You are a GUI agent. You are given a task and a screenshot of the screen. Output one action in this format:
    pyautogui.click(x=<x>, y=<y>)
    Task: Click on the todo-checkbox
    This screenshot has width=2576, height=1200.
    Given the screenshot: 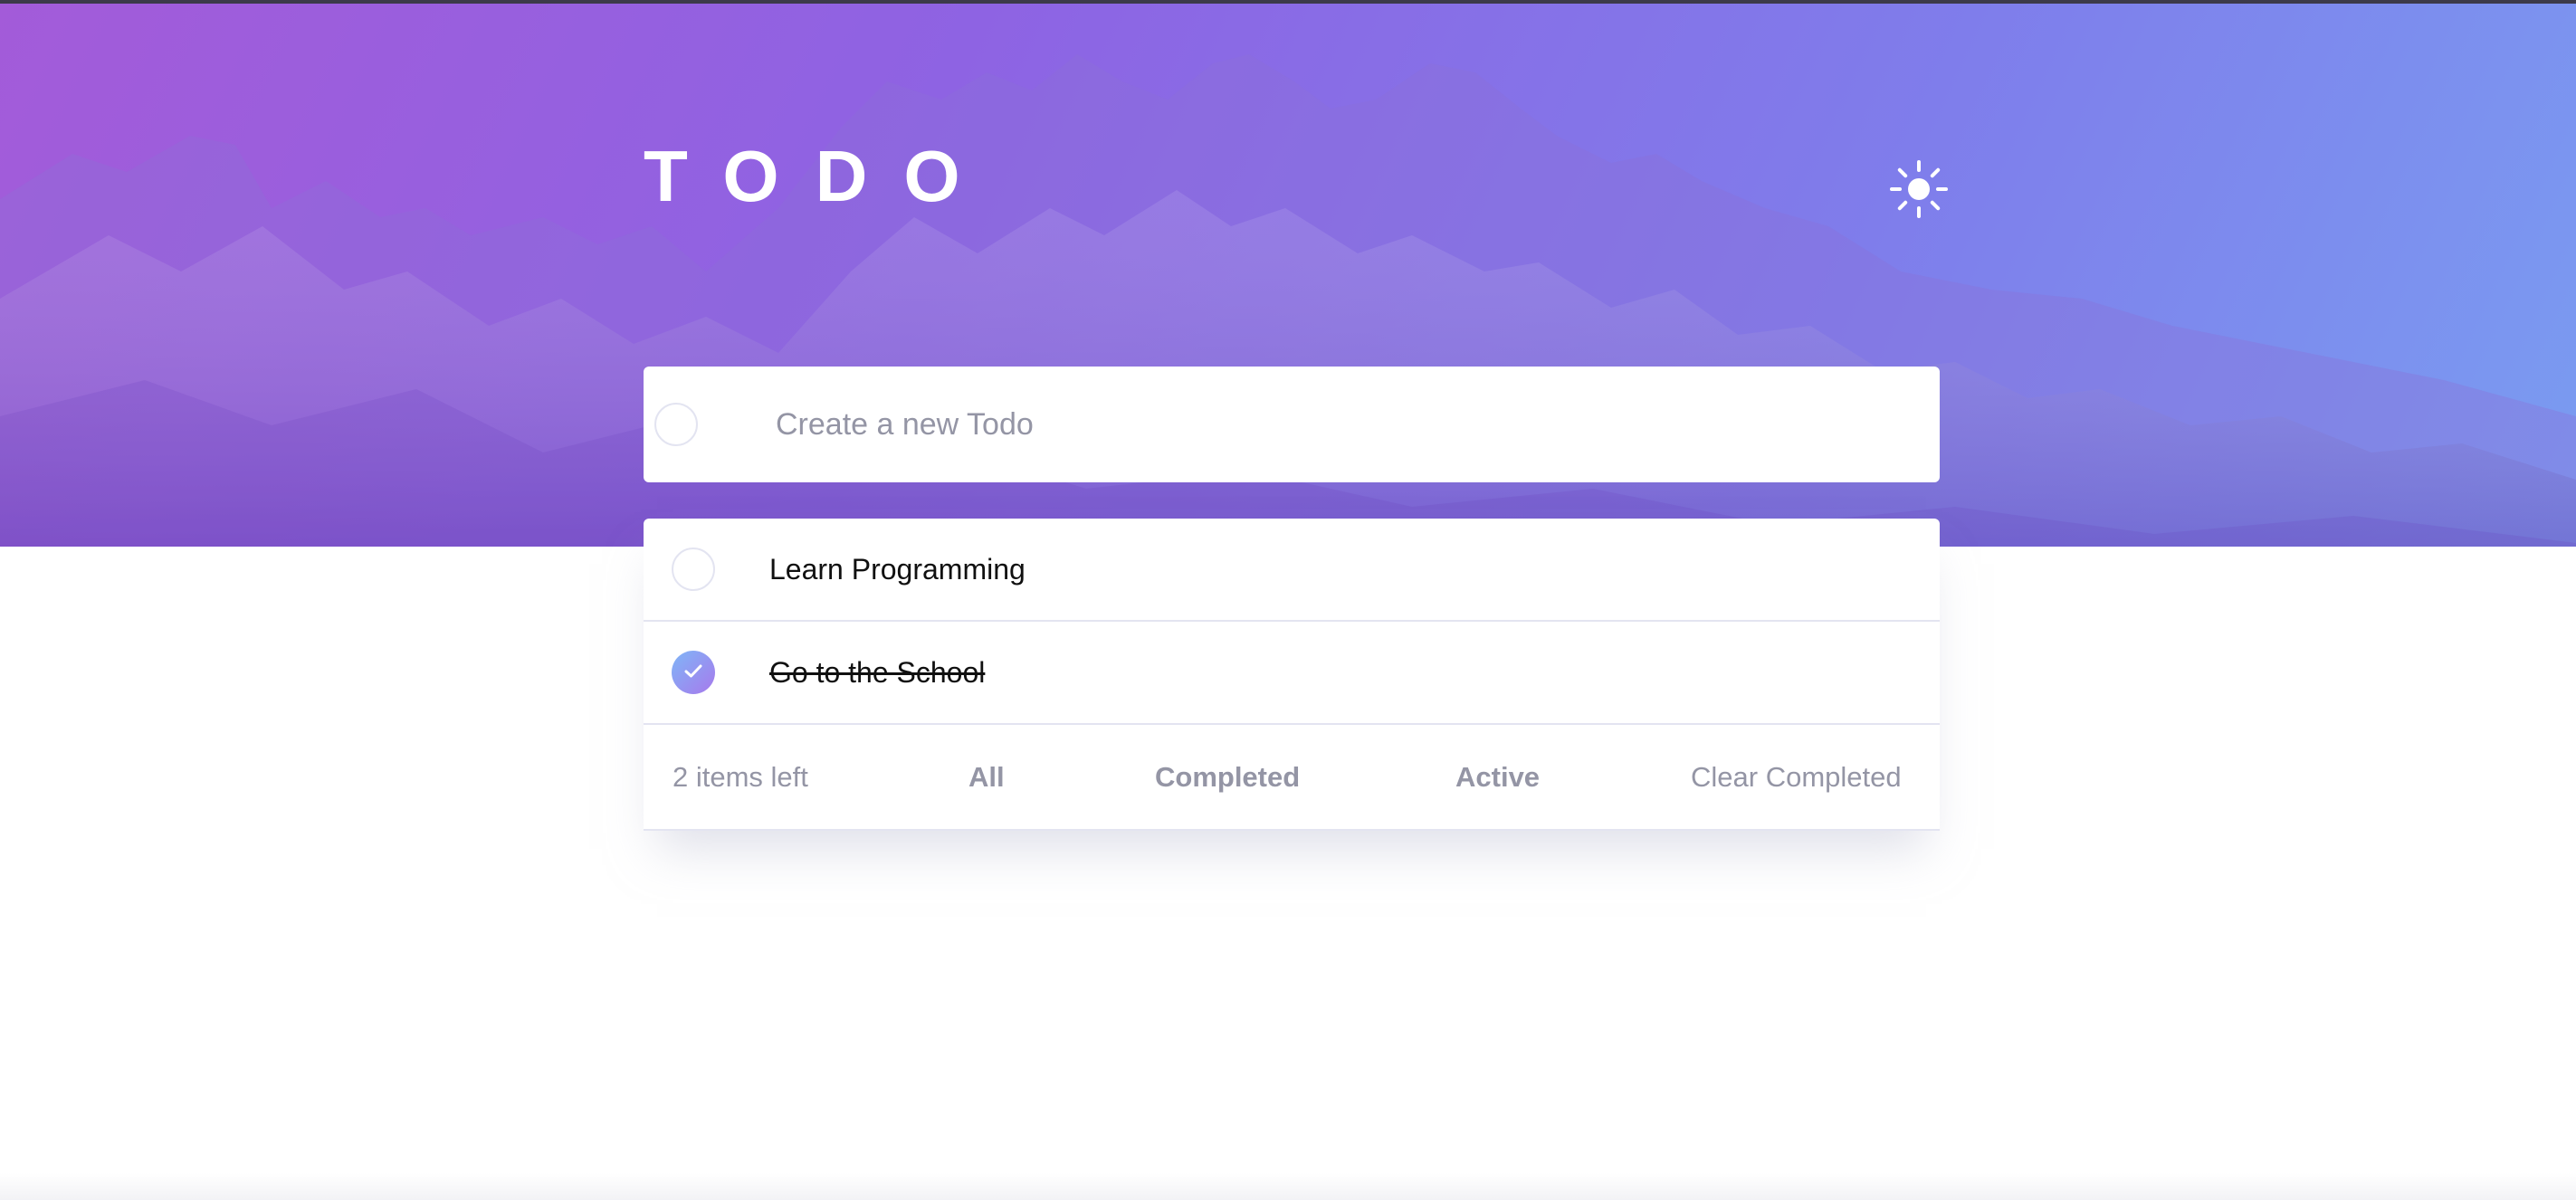 What is the action you would take?
    pyautogui.click(x=693, y=569)
    